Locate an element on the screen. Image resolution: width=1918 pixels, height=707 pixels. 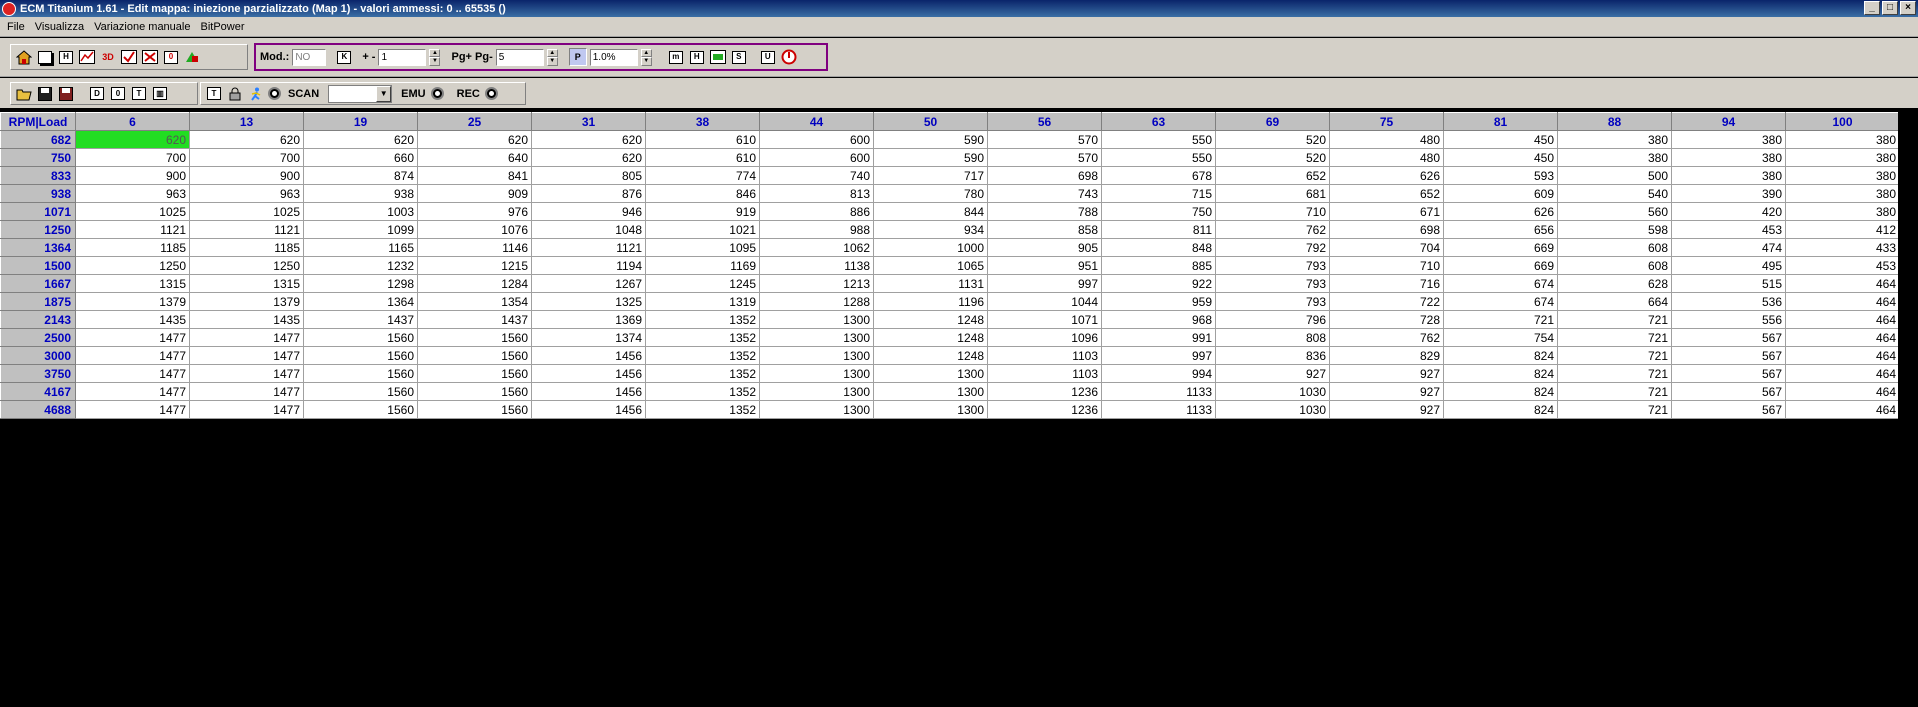
map-cell: 1048 is located at coordinates (588, 229).